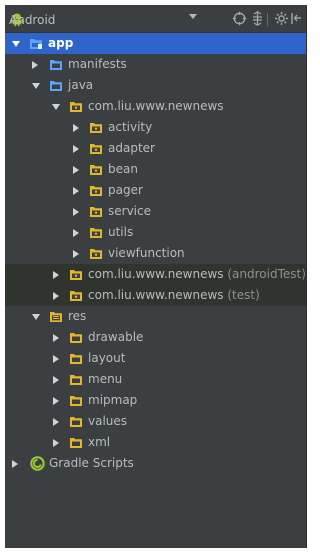 The height and width of the screenshot is (553, 320). Describe the element at coordinates (37, 463) in the screenshot. I see `gradle-icon` at that location.